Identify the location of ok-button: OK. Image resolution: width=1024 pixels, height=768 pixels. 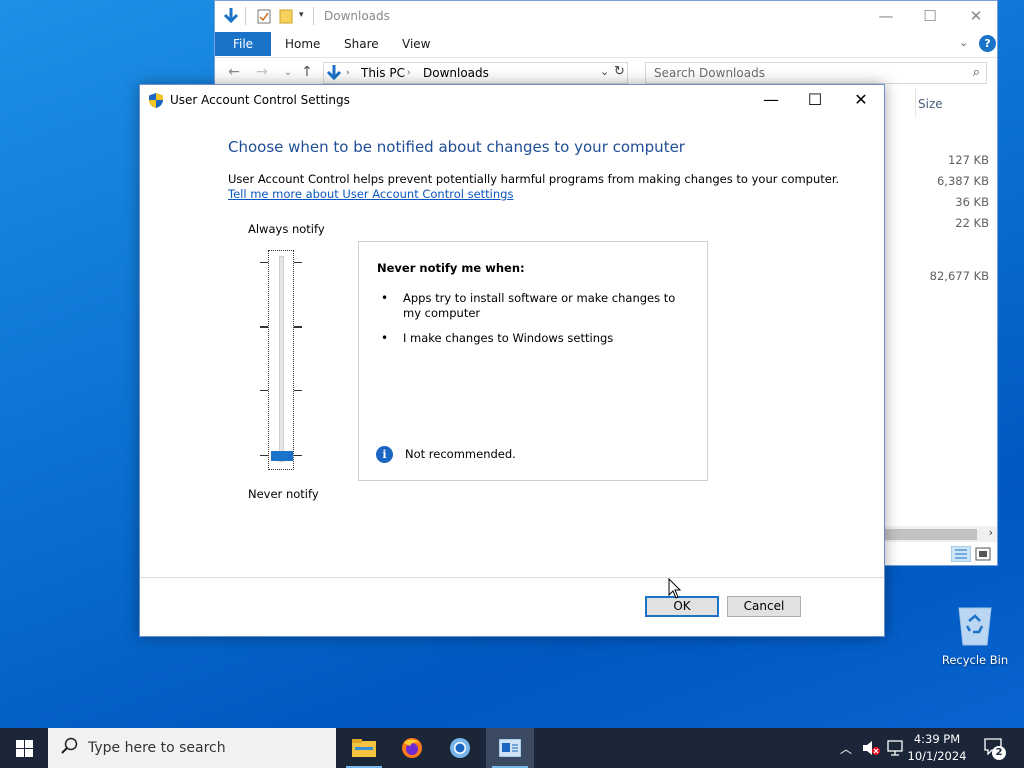
(682, 606).